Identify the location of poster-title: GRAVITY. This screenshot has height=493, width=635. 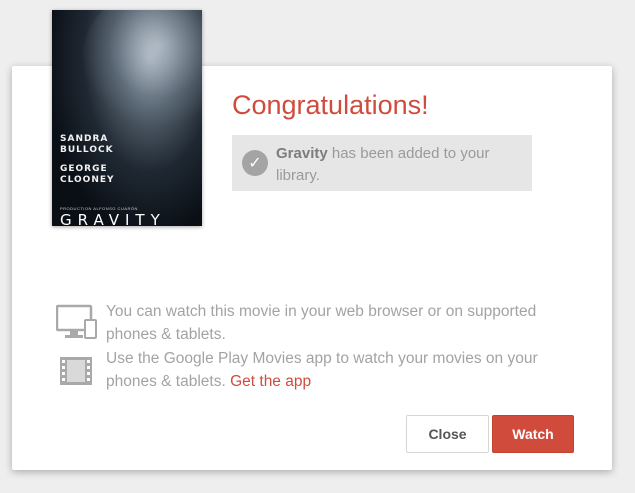
(113, 218).